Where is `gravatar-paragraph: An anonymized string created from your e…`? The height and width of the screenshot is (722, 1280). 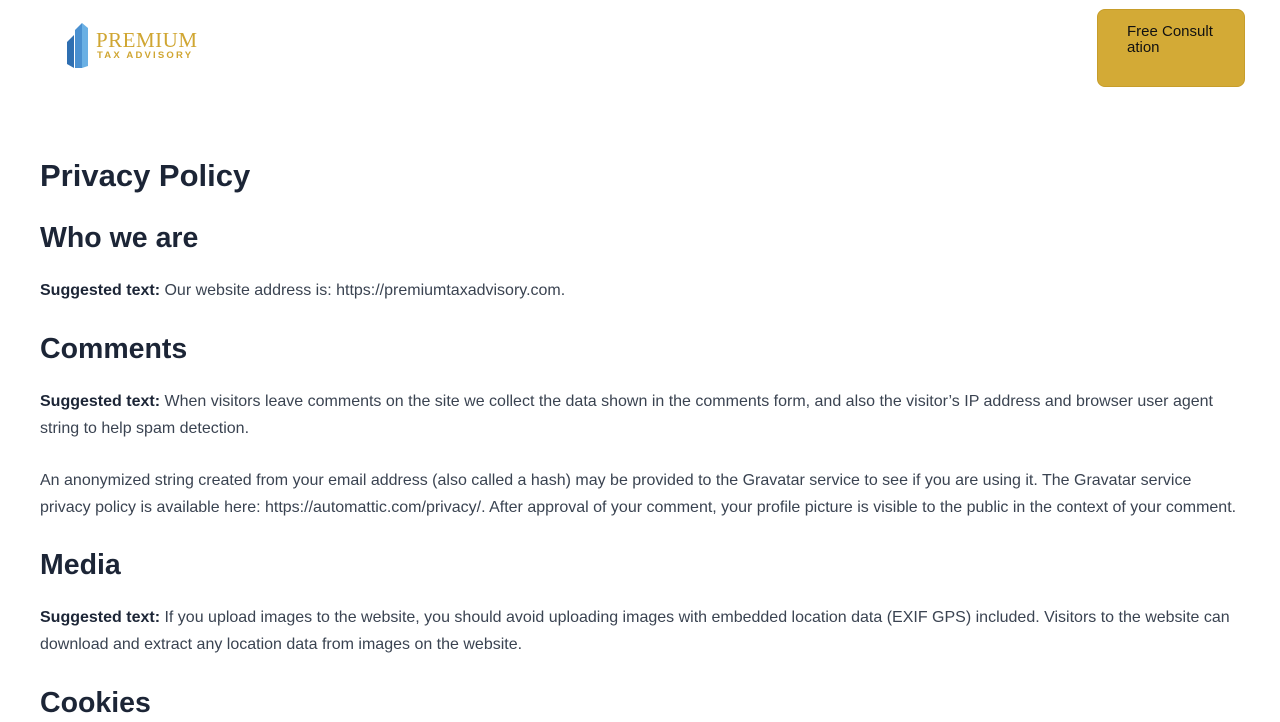 gravatar-paragraph: An anonymized string created from your e… is located at coordinates (638, 494).